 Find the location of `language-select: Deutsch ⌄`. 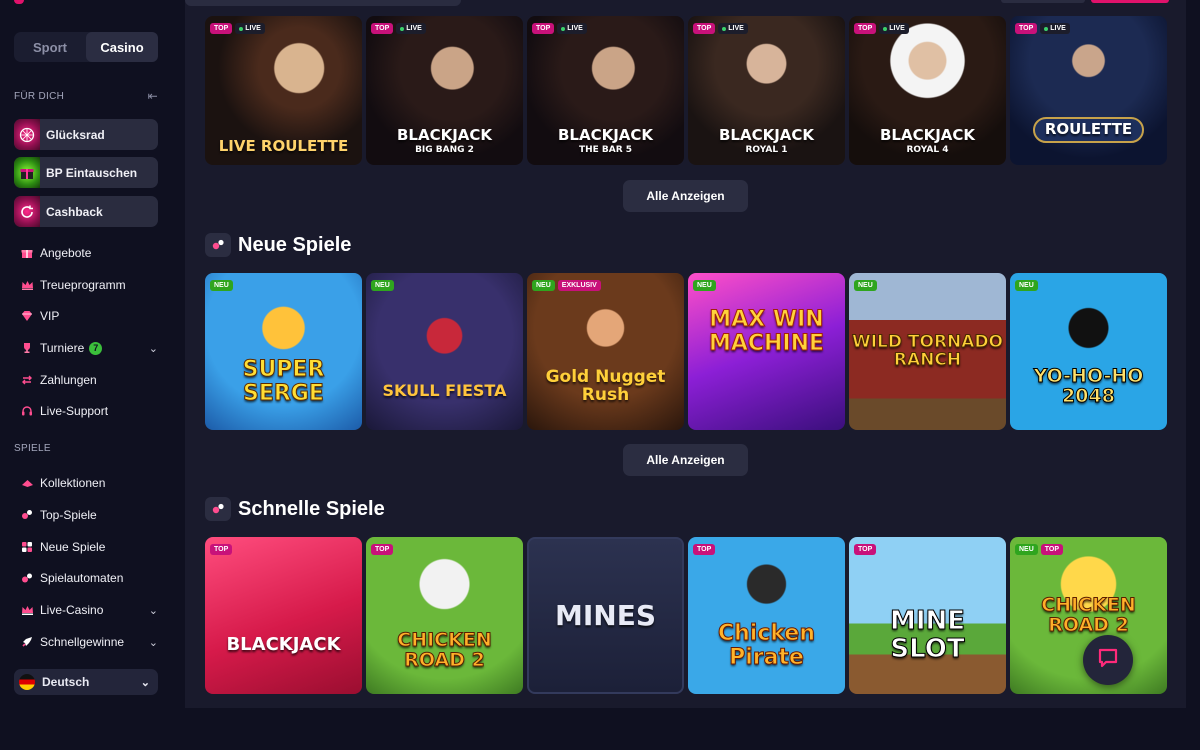

language-select: Deutsch ⌄ is located at coordinates (86, 682).